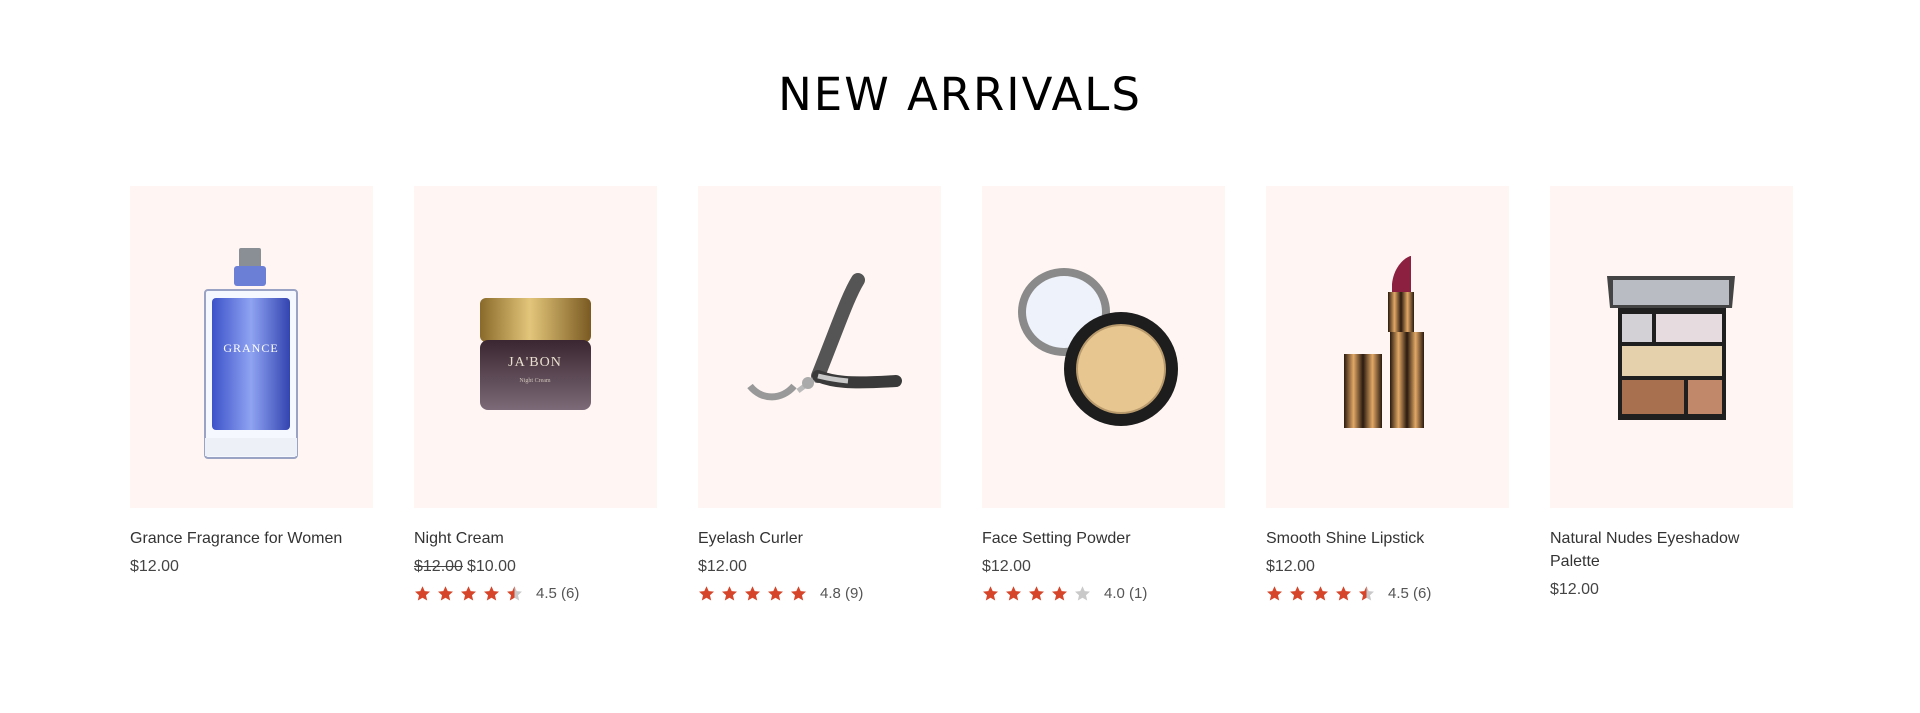 The height and width of the screenshot is (713, 1920). I want to click on product-rating: 4.8 (9), so click(819, 593).